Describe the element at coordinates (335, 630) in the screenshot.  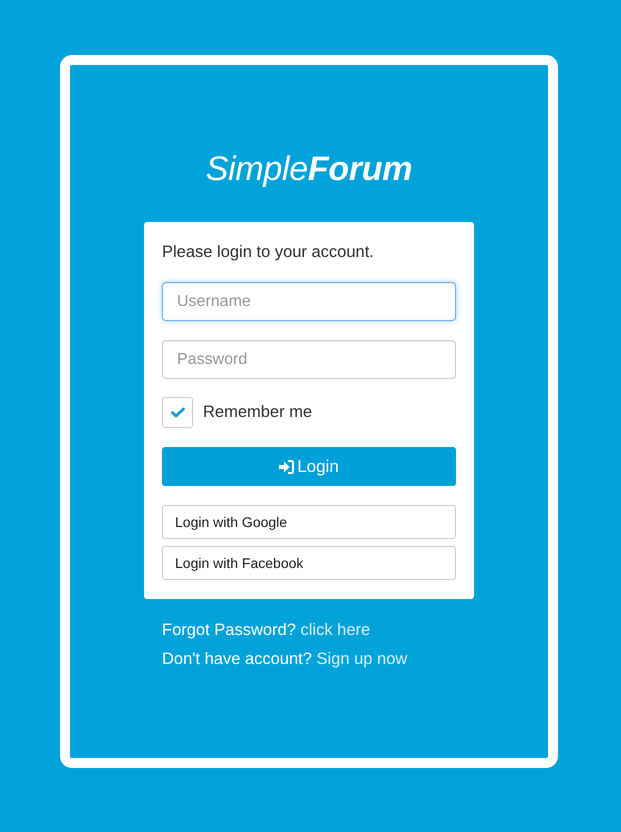
I see `help-link: click here` at that location.